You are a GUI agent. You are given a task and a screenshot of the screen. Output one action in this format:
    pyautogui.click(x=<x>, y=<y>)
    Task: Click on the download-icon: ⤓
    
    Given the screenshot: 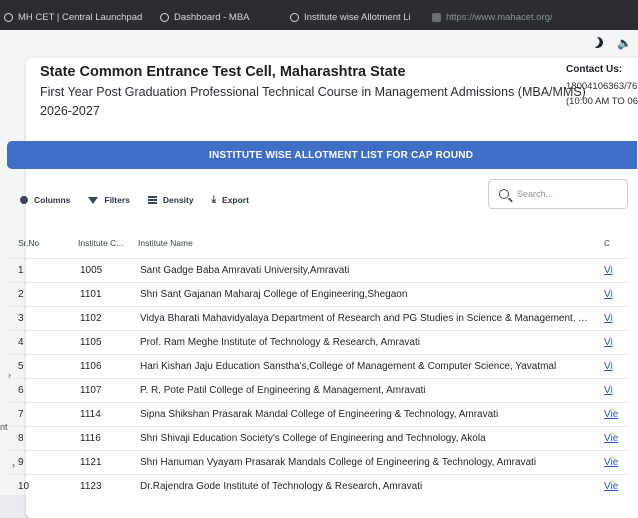 What is the action you would take?
    pyautogui.click(x=214, y=199)
    